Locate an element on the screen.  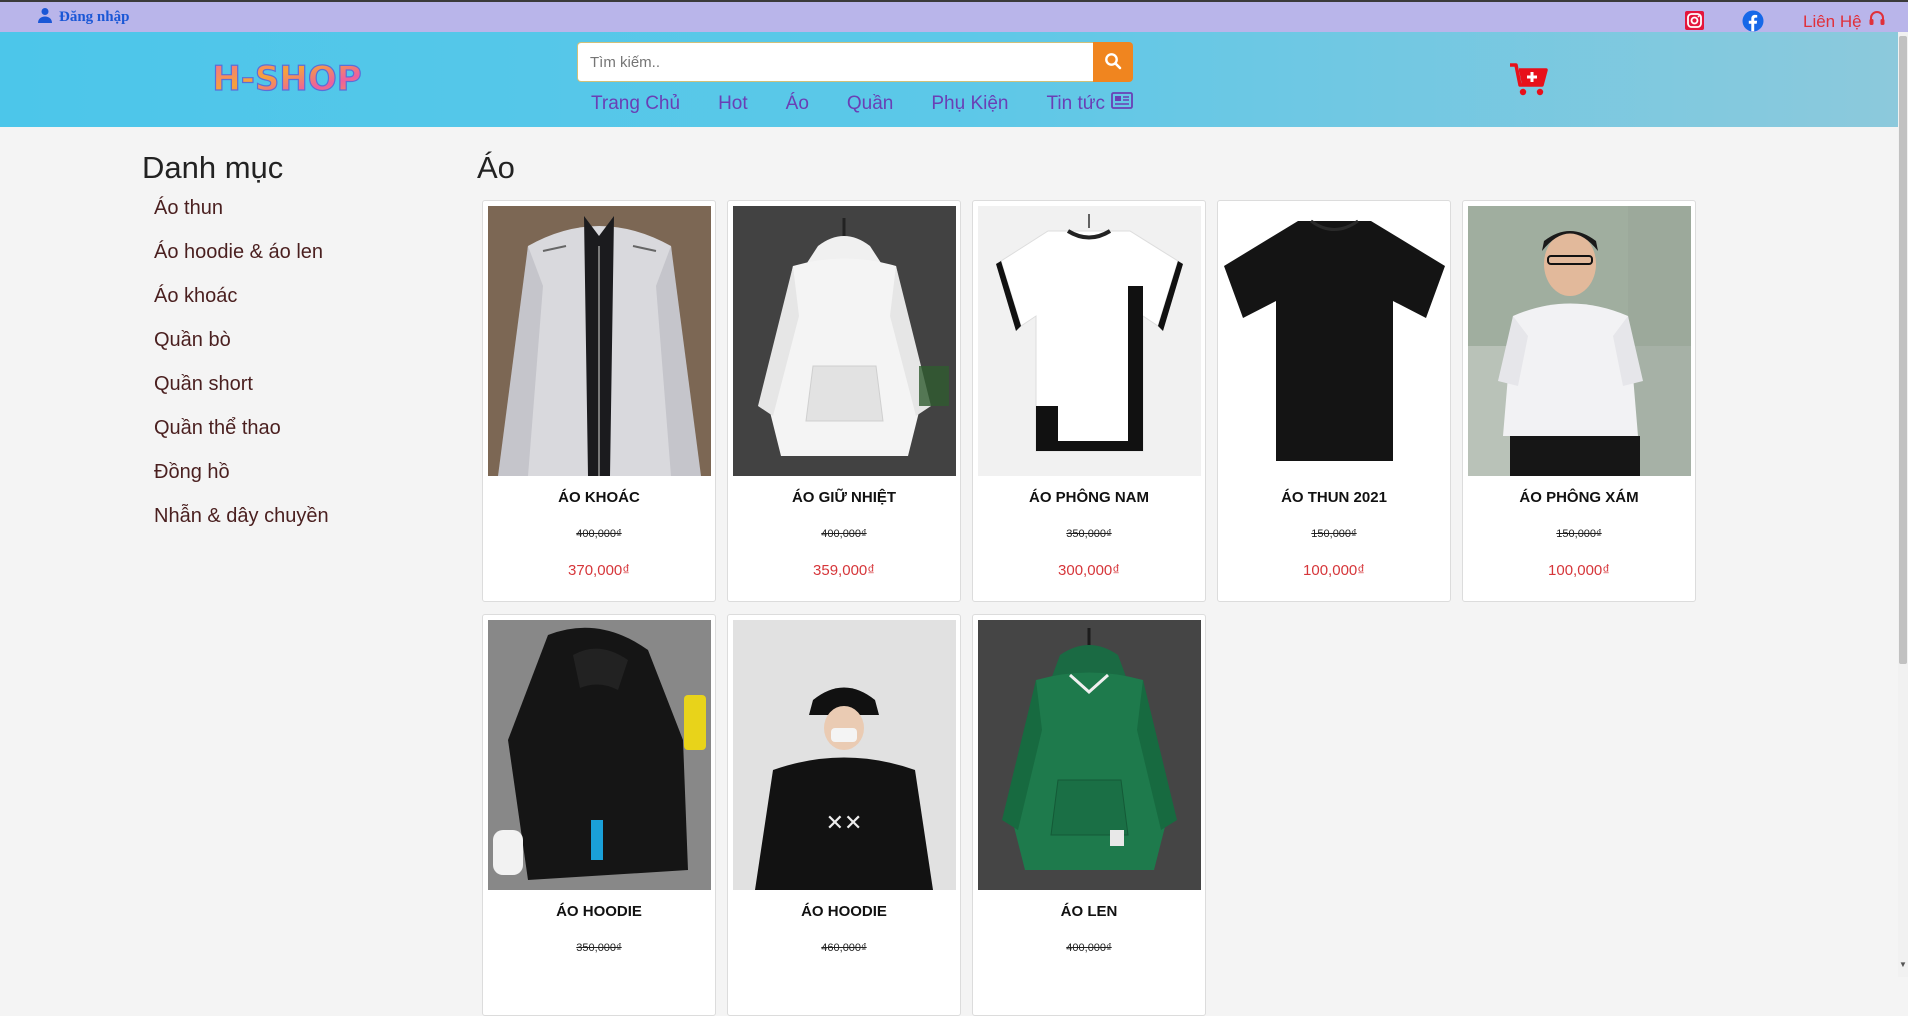
product-card: ÁO PHÔNG NAM 350,000₫ 300,000₫ is located at coordinates (1089, 401).